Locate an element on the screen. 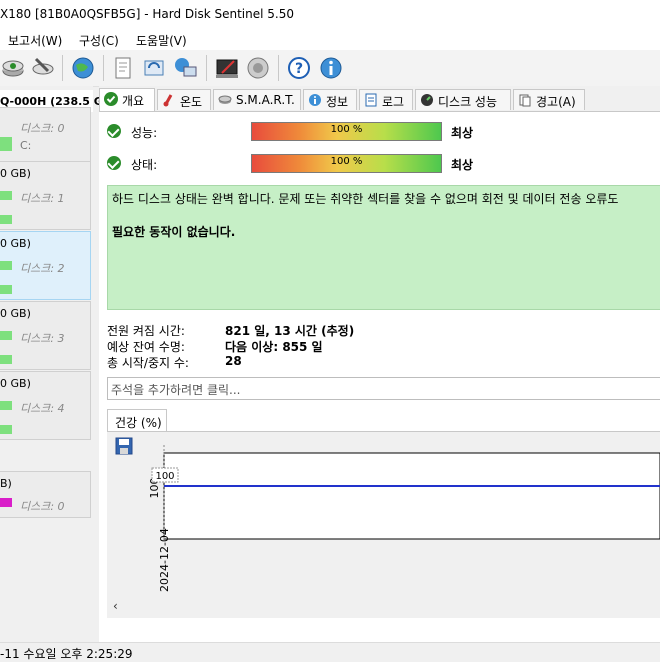 The width and height of the screenshot is (660, 662). disk-label: 디스크: 3 is located at coordinates (42, 338).